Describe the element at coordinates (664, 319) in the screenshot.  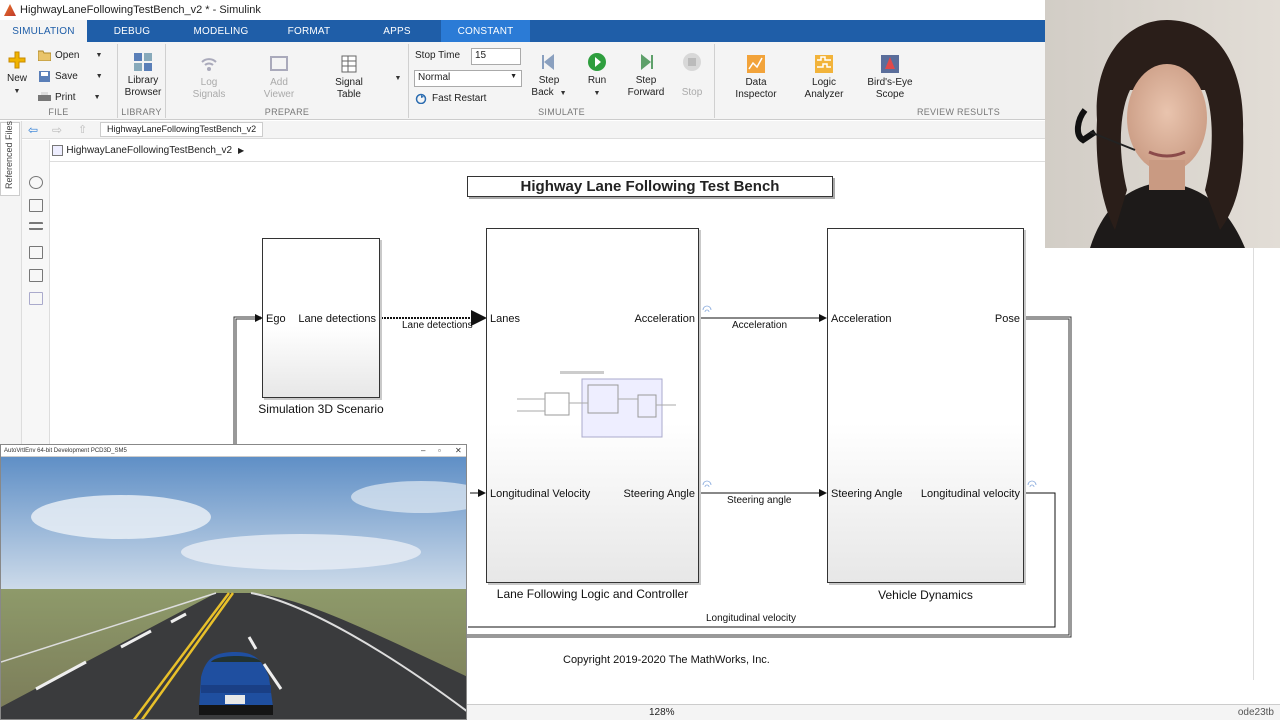
I see `controller-out-acc: Acceleration` at that location.